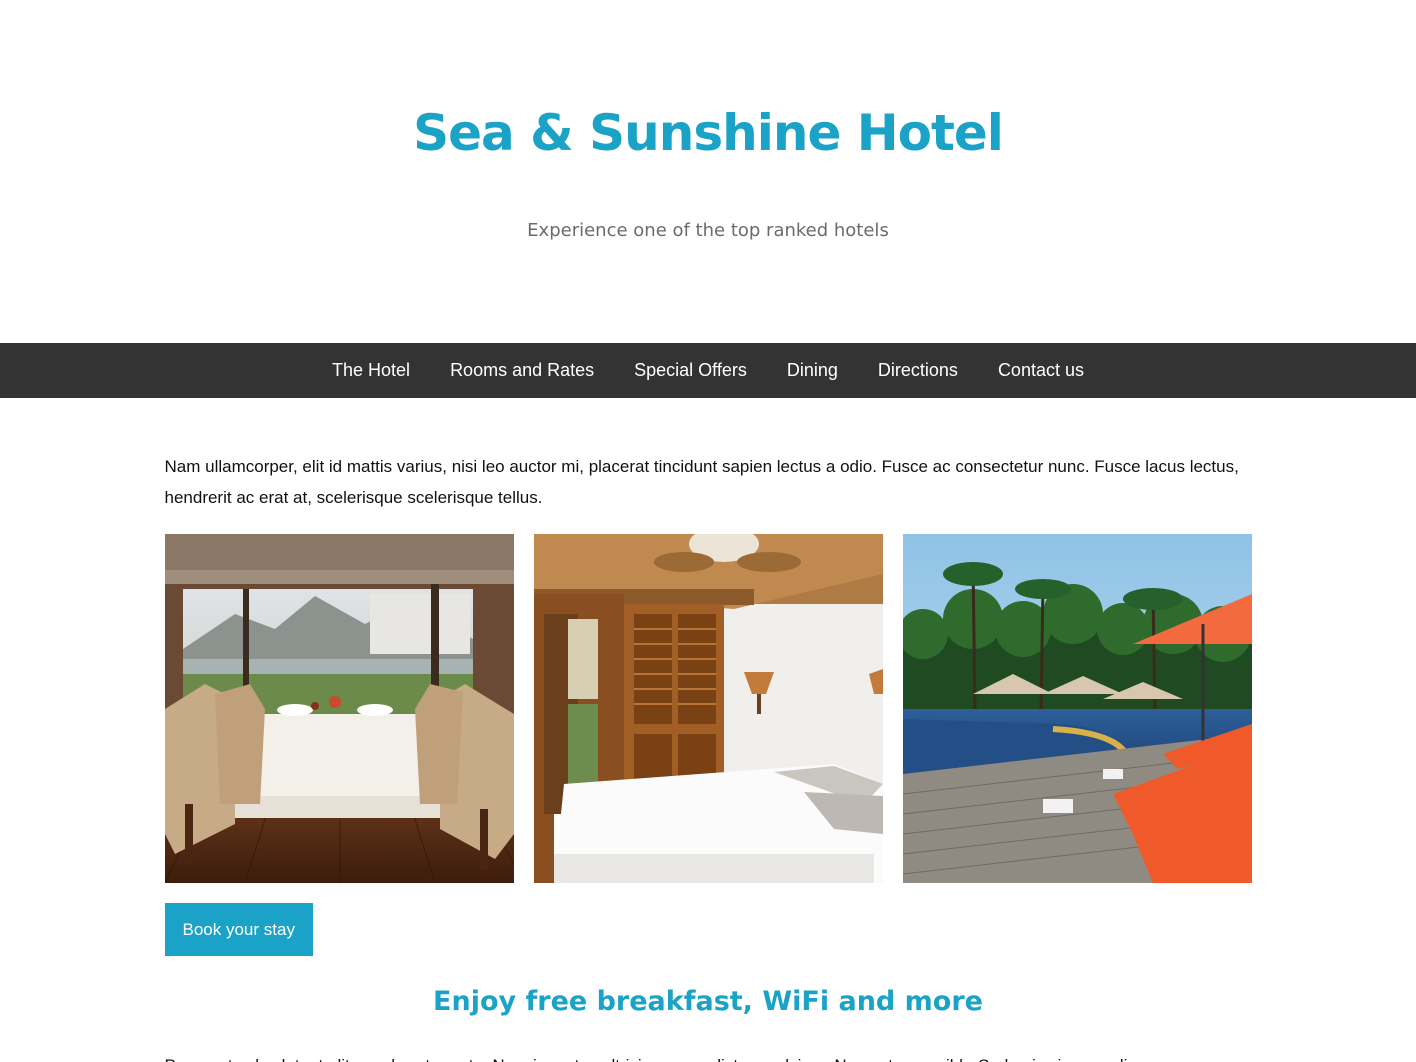 The image size is (1416, 1062). I want to click on nav-item-directions: Directions, so click(918, 370).